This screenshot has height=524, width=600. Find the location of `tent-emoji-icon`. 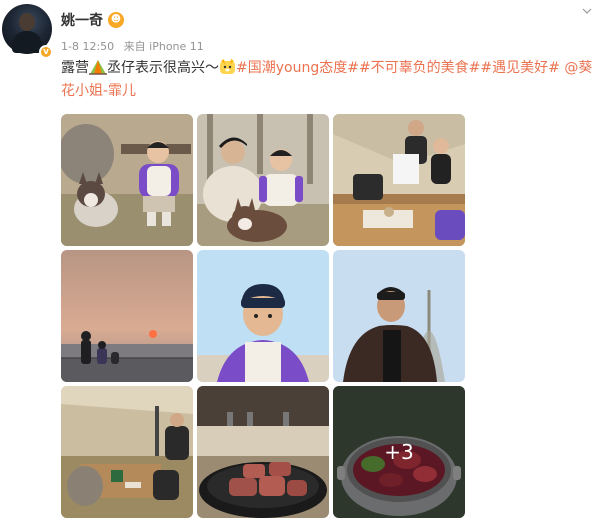

tent-emoji-icon is located at coordinates (98, 67).